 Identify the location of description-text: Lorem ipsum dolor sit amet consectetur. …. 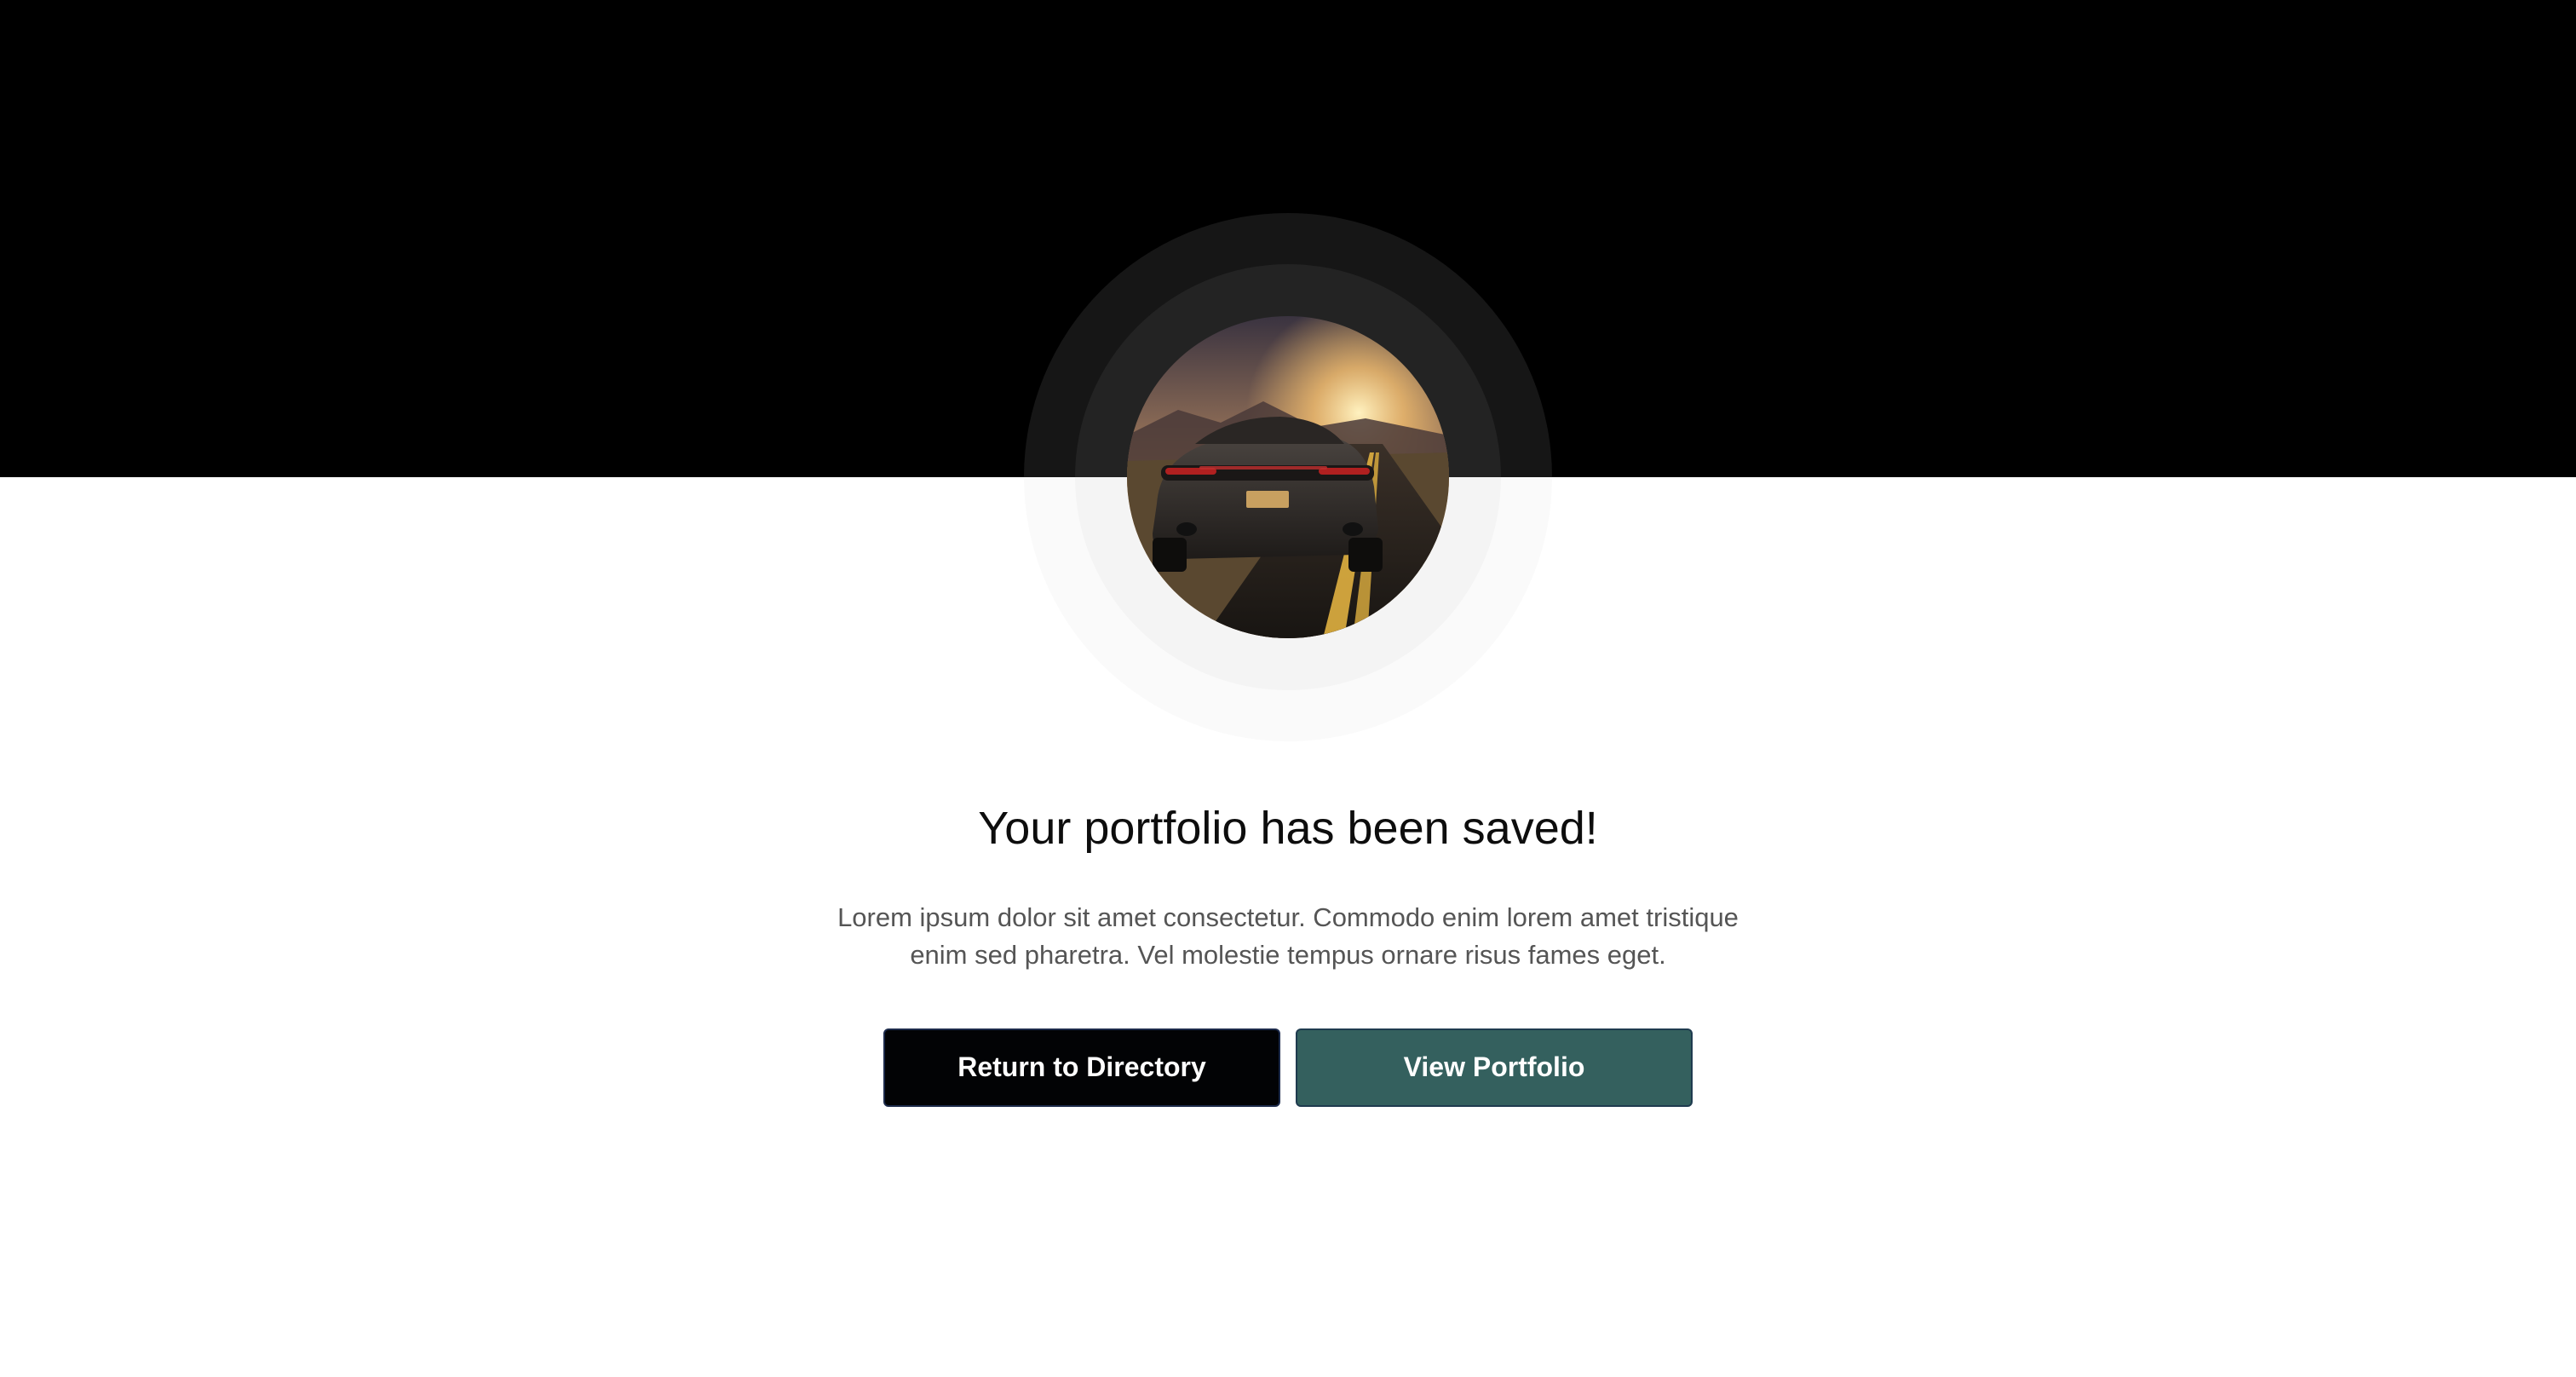
(1288, 936).